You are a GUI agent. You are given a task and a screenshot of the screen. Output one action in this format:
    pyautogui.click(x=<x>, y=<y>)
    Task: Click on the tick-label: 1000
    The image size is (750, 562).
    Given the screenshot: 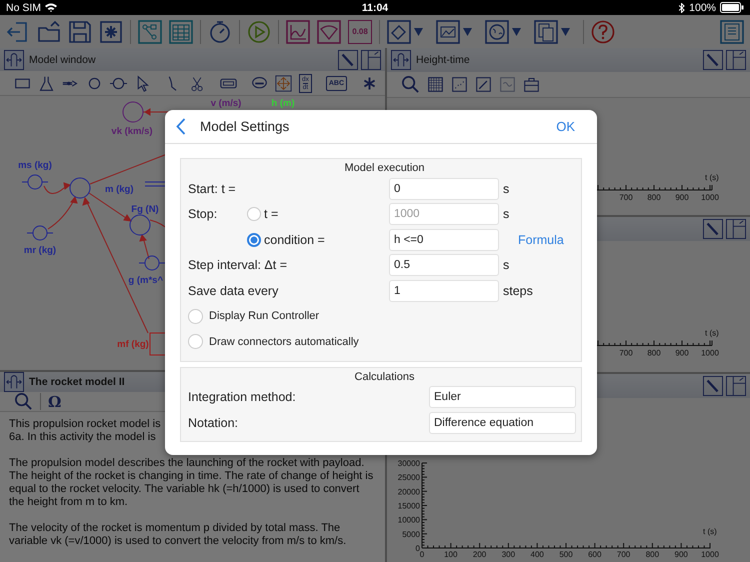 What is the action you would take?
    pyautogui.click(x=710, y=197)
    